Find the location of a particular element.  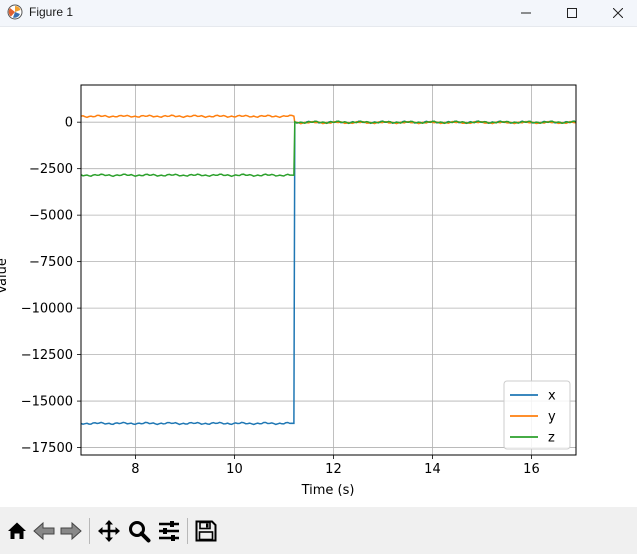

x-tick-label: 16 is located at coordinates (531, 469).